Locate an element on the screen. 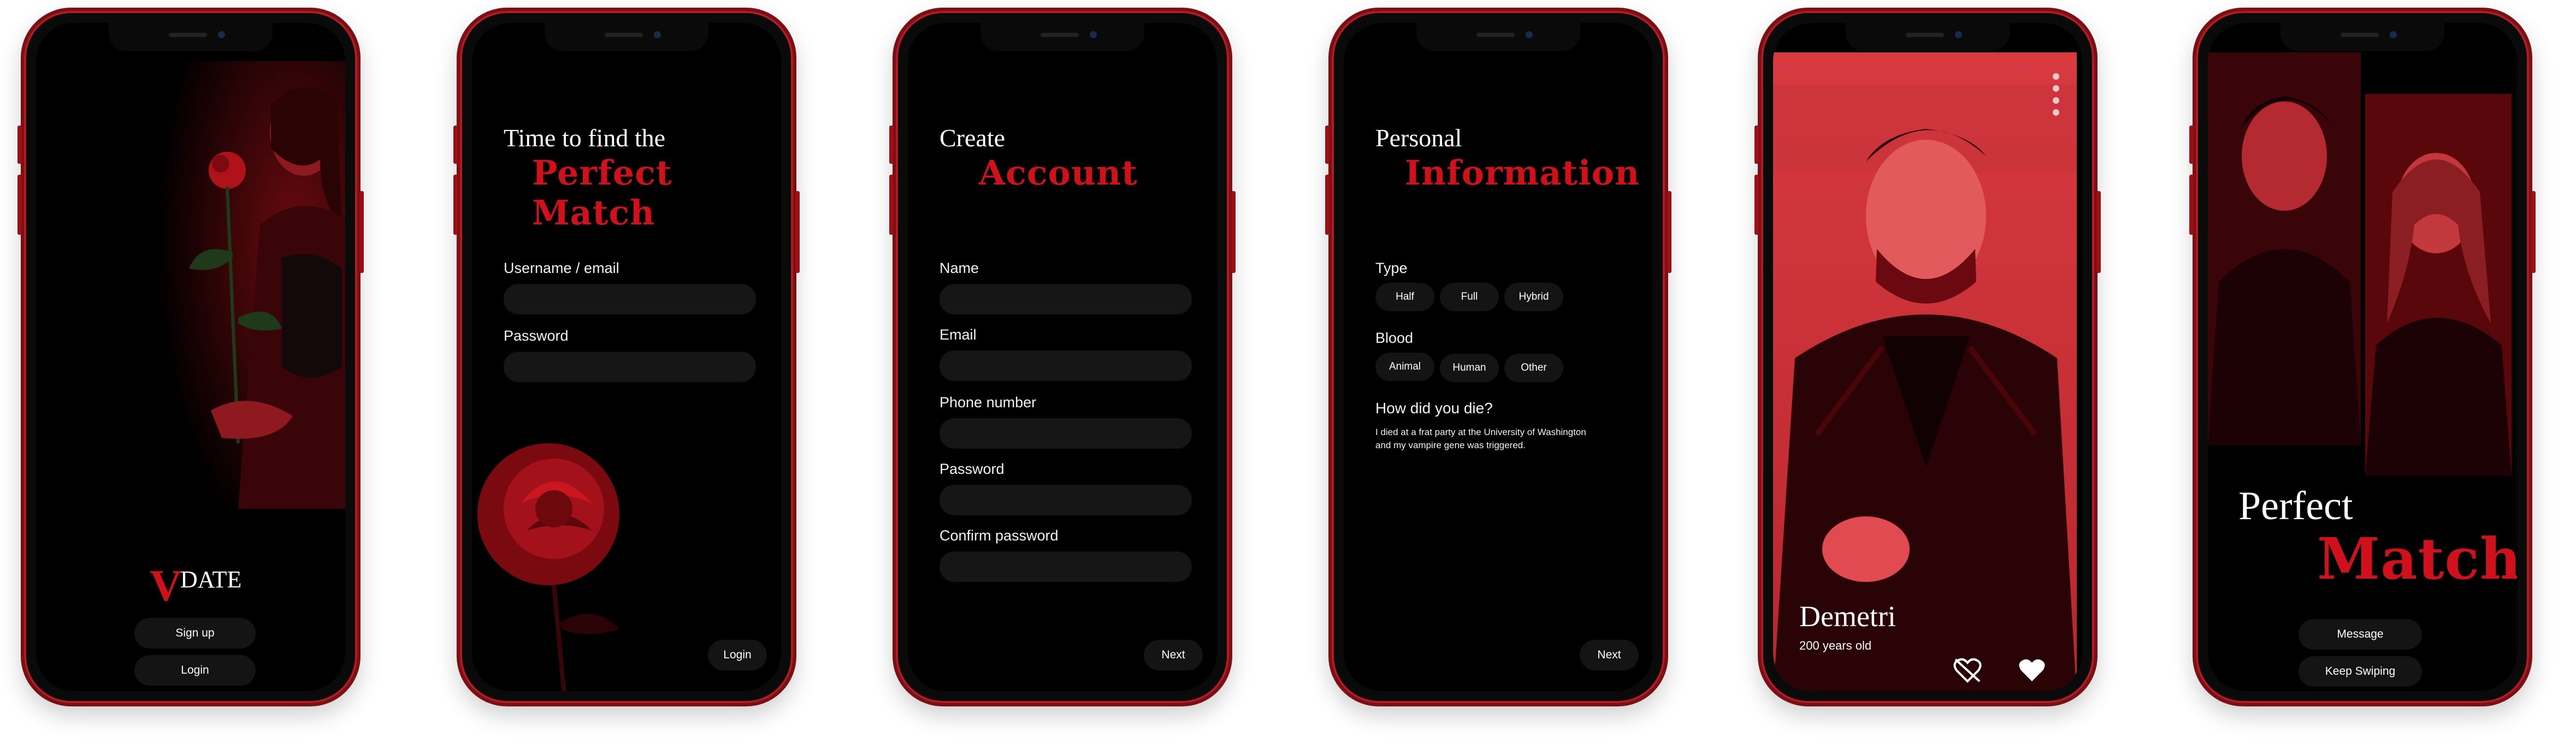 The width and height of the screenshot is (2576, 755). title-line1: Personal is located at coordinates (1418, 138).